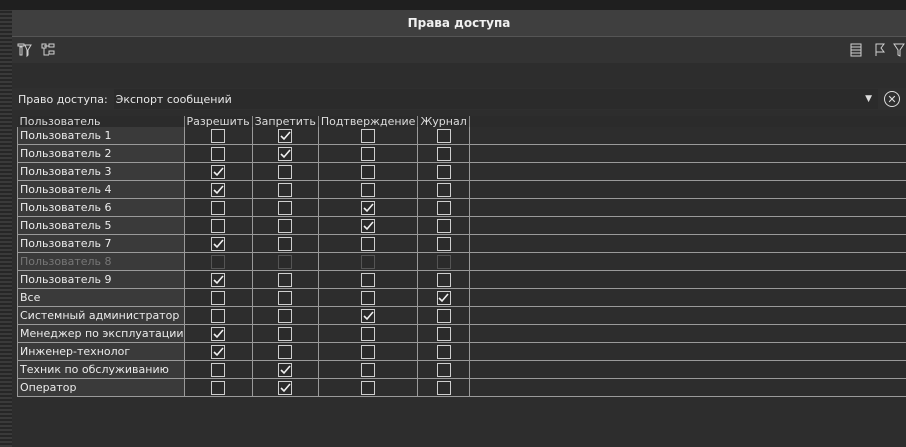  Describe the element at coordinates (285, 121) in the screenshot. I see `column-header-deny: Запретить` at that location.